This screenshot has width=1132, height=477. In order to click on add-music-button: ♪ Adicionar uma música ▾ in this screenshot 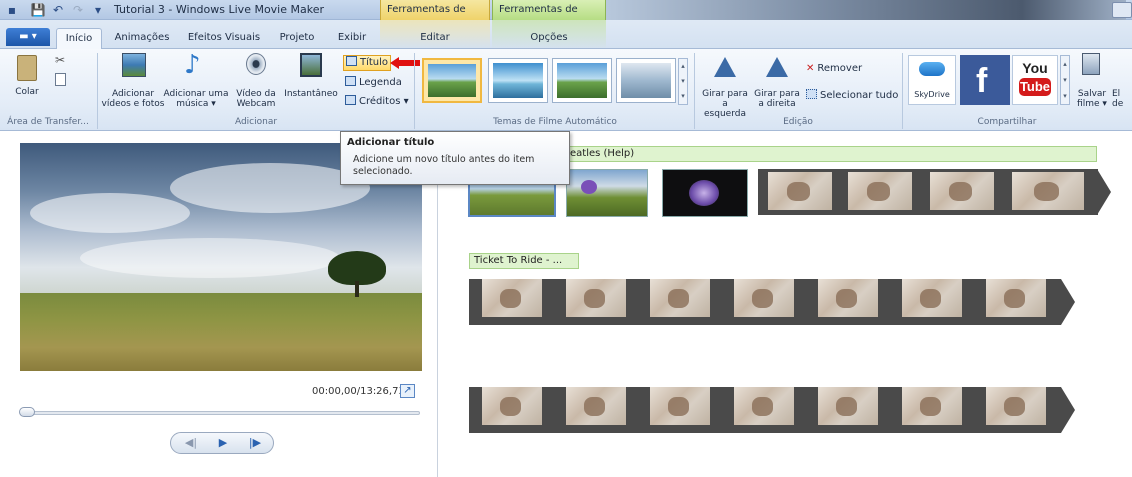, I will do `click(196, 80)`.